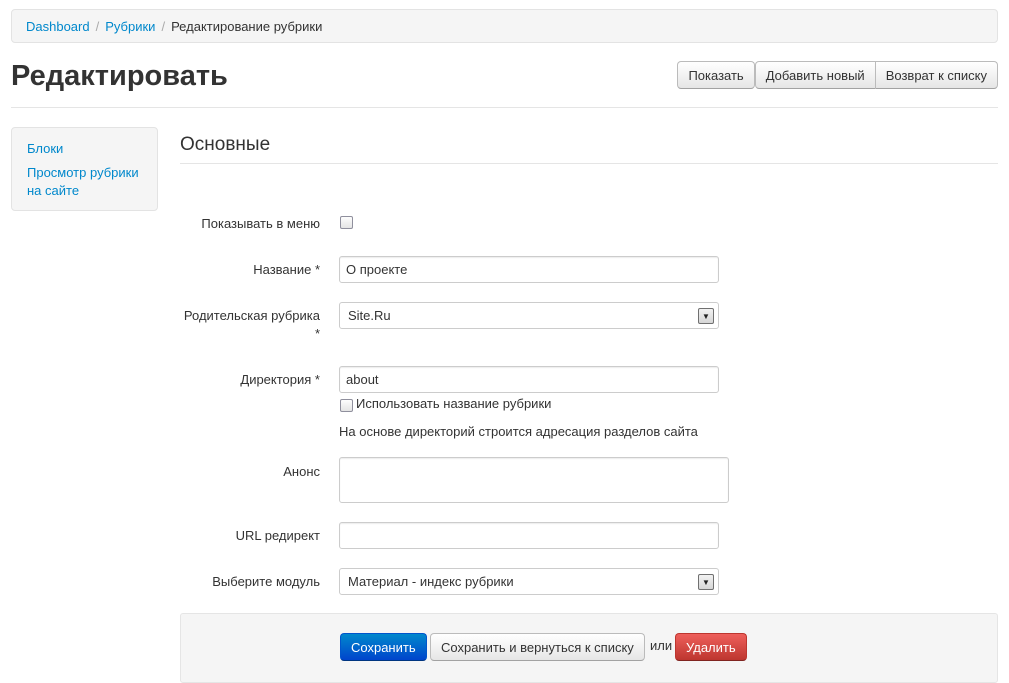 The image size is (1009, 683). What do you see at coordinates (589, 163) in the screenshot?
I see `section-divider` at bounding box center [589, 163].